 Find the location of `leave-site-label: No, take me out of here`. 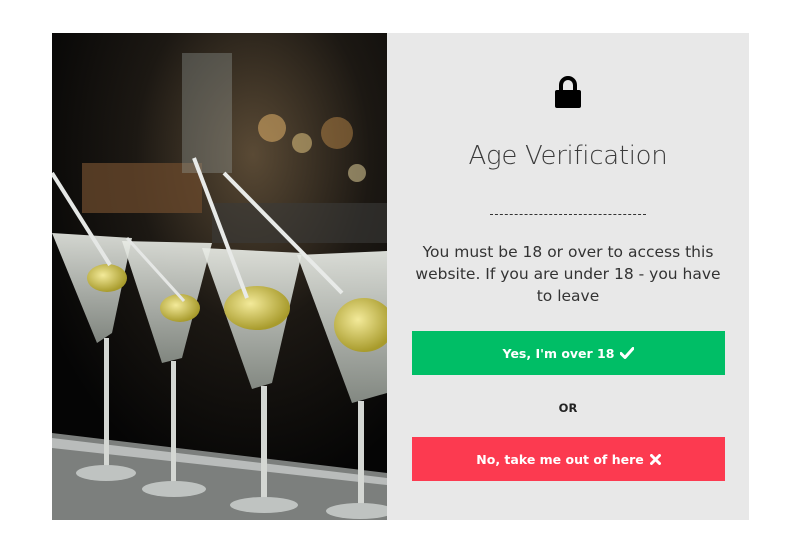

leave-site-label: No, take me out of here is located at coordinates (560, 459).